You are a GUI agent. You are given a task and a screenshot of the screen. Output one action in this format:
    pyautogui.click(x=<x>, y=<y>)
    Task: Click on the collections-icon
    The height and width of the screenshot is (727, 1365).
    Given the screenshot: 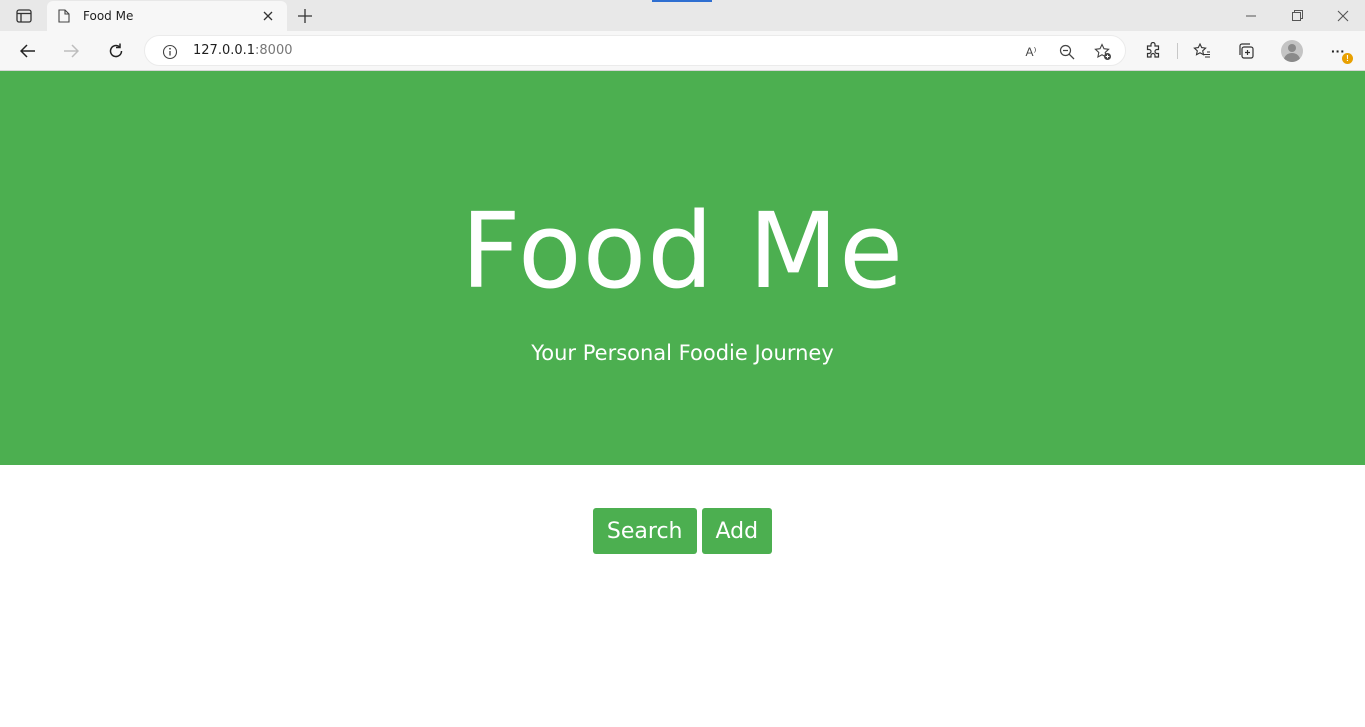 What is the action you would take?
    pyautogui.click(x=1246, y=51)
    